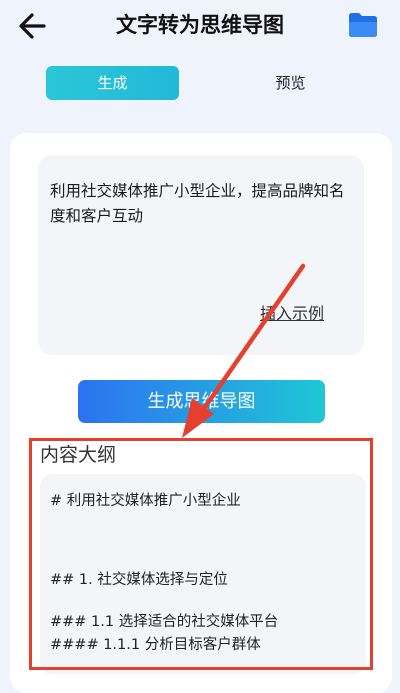 The image size is (400, 693). What do you see at coordinates (145, 501) in the screenshot?
I see `outline-line: # 利用社交媒体推广小型企业` at bounding box center [145, 501].